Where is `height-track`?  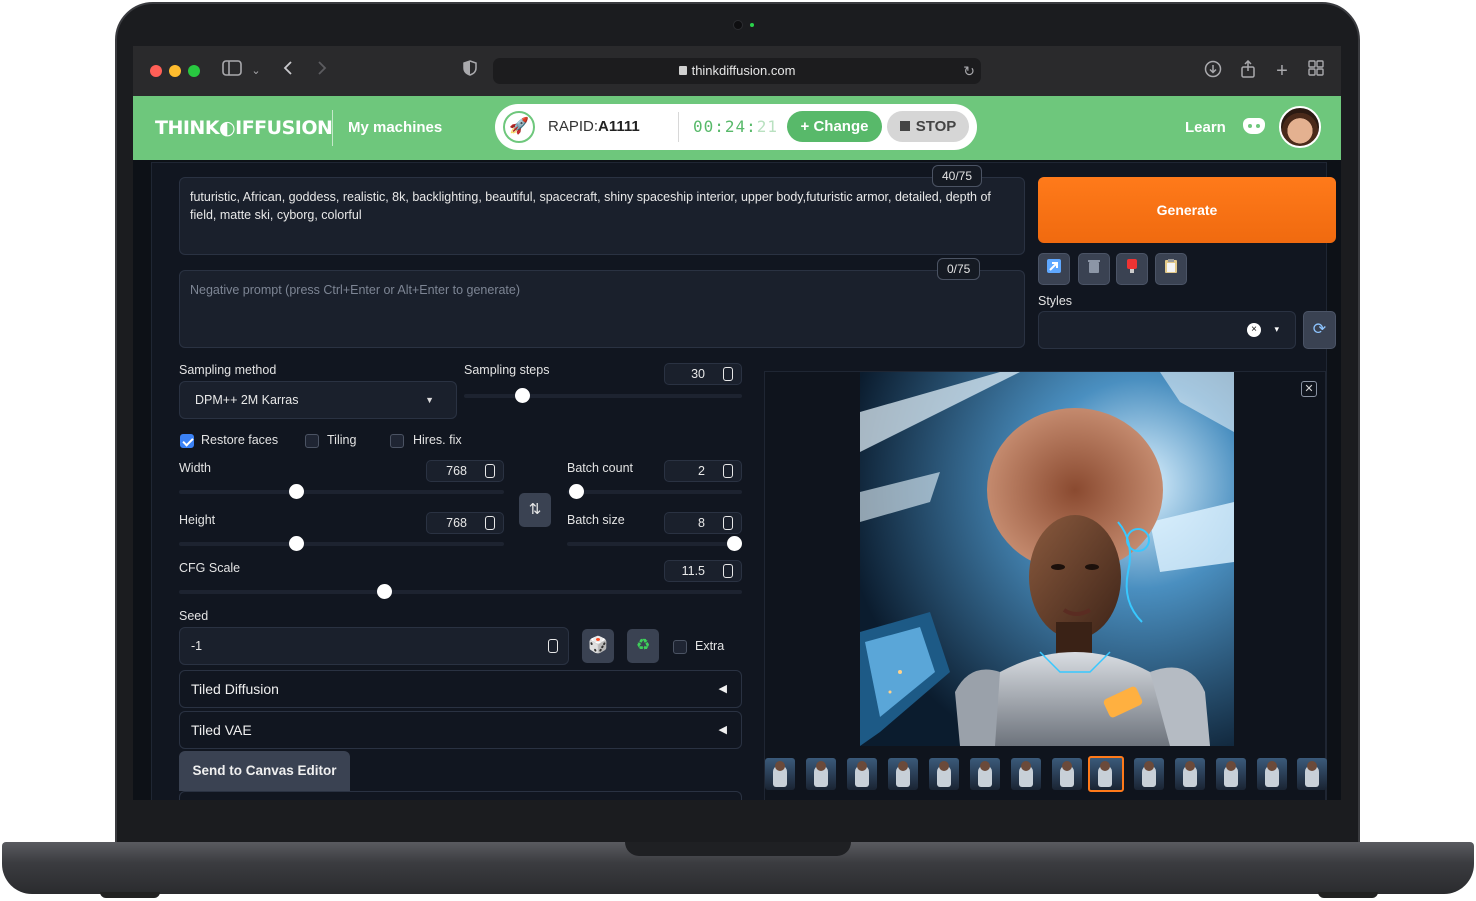 height-track is located at coordinates (341, 544).